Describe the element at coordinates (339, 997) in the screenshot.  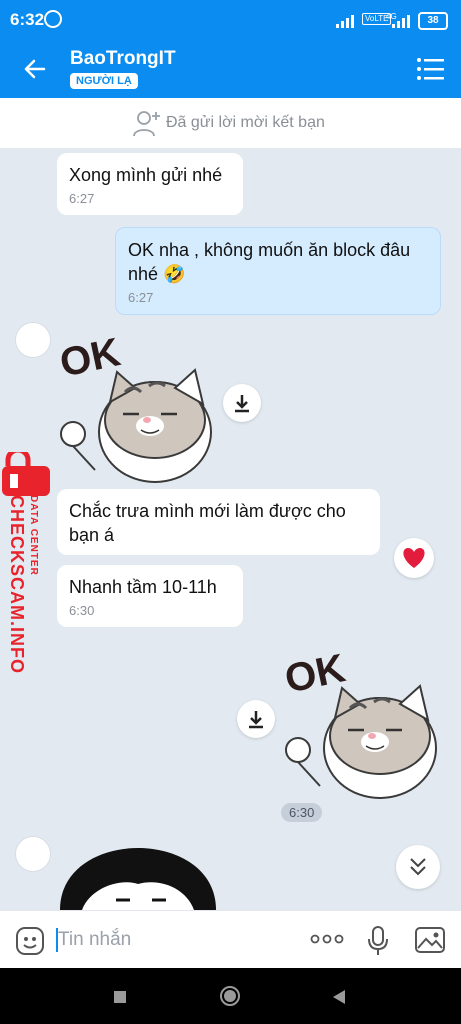
I see `back-nav-icon` at that location.